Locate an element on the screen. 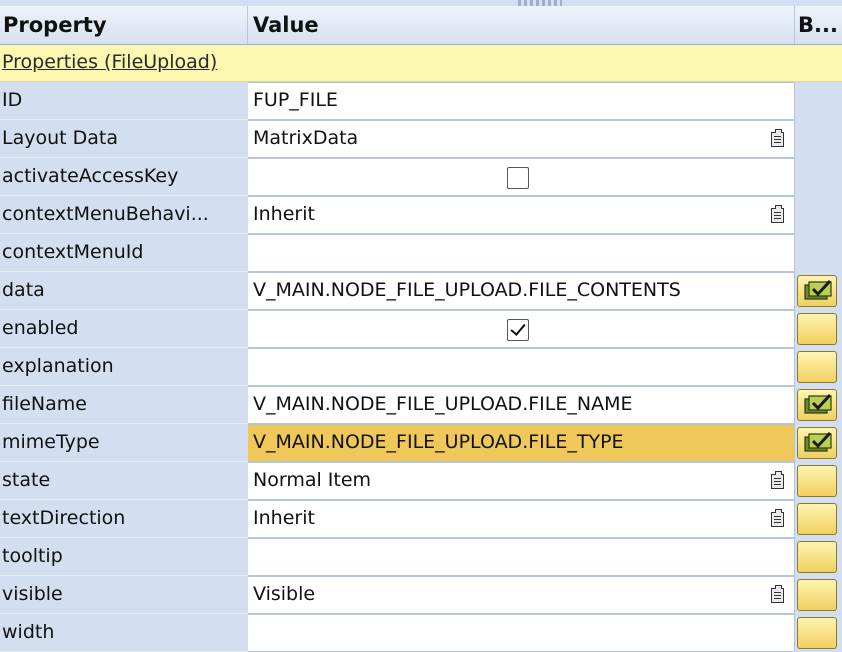  property-row: Layout Data MatrixData is located at coordinates (421, 139).